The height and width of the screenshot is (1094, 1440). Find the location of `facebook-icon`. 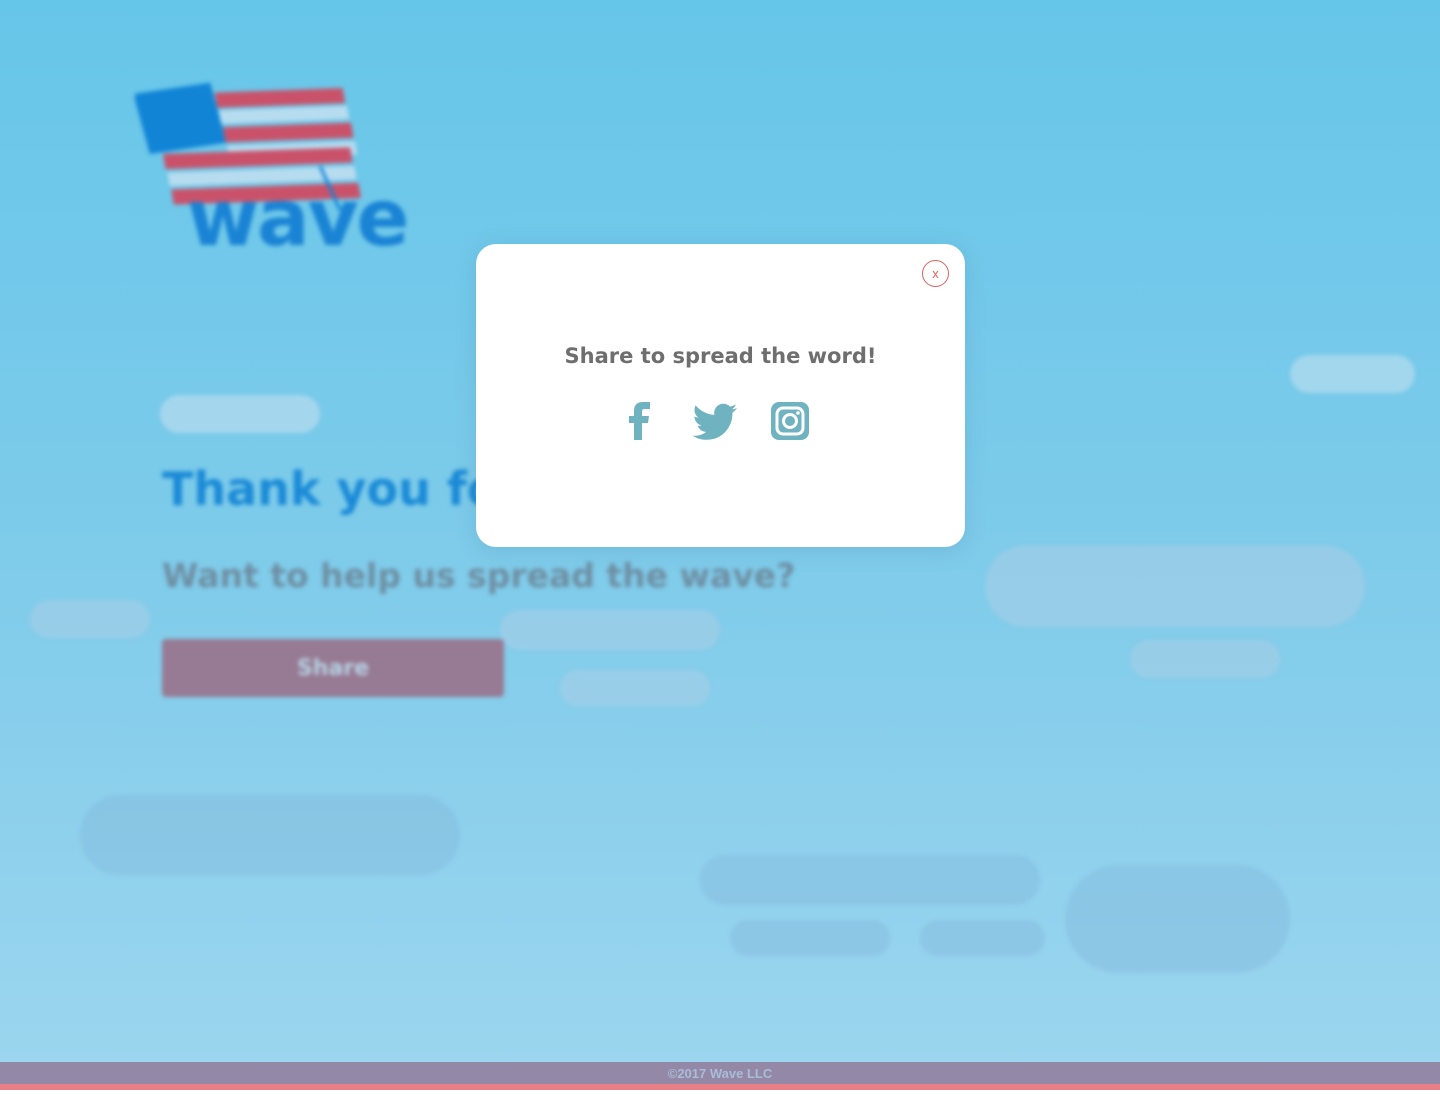

facebook-icon is located at coordinates (639, 421).